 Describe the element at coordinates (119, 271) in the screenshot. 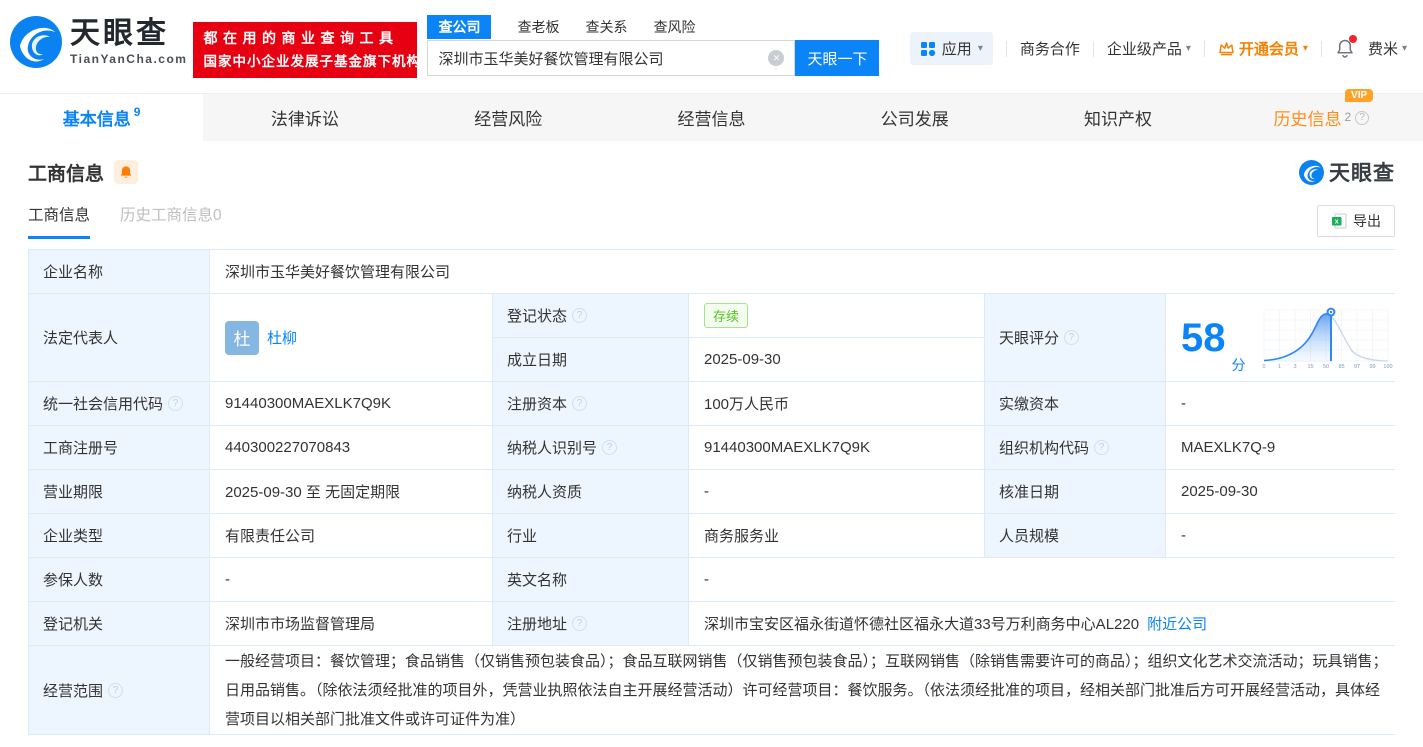

I see `company-name-label: 企业名称` at that location.